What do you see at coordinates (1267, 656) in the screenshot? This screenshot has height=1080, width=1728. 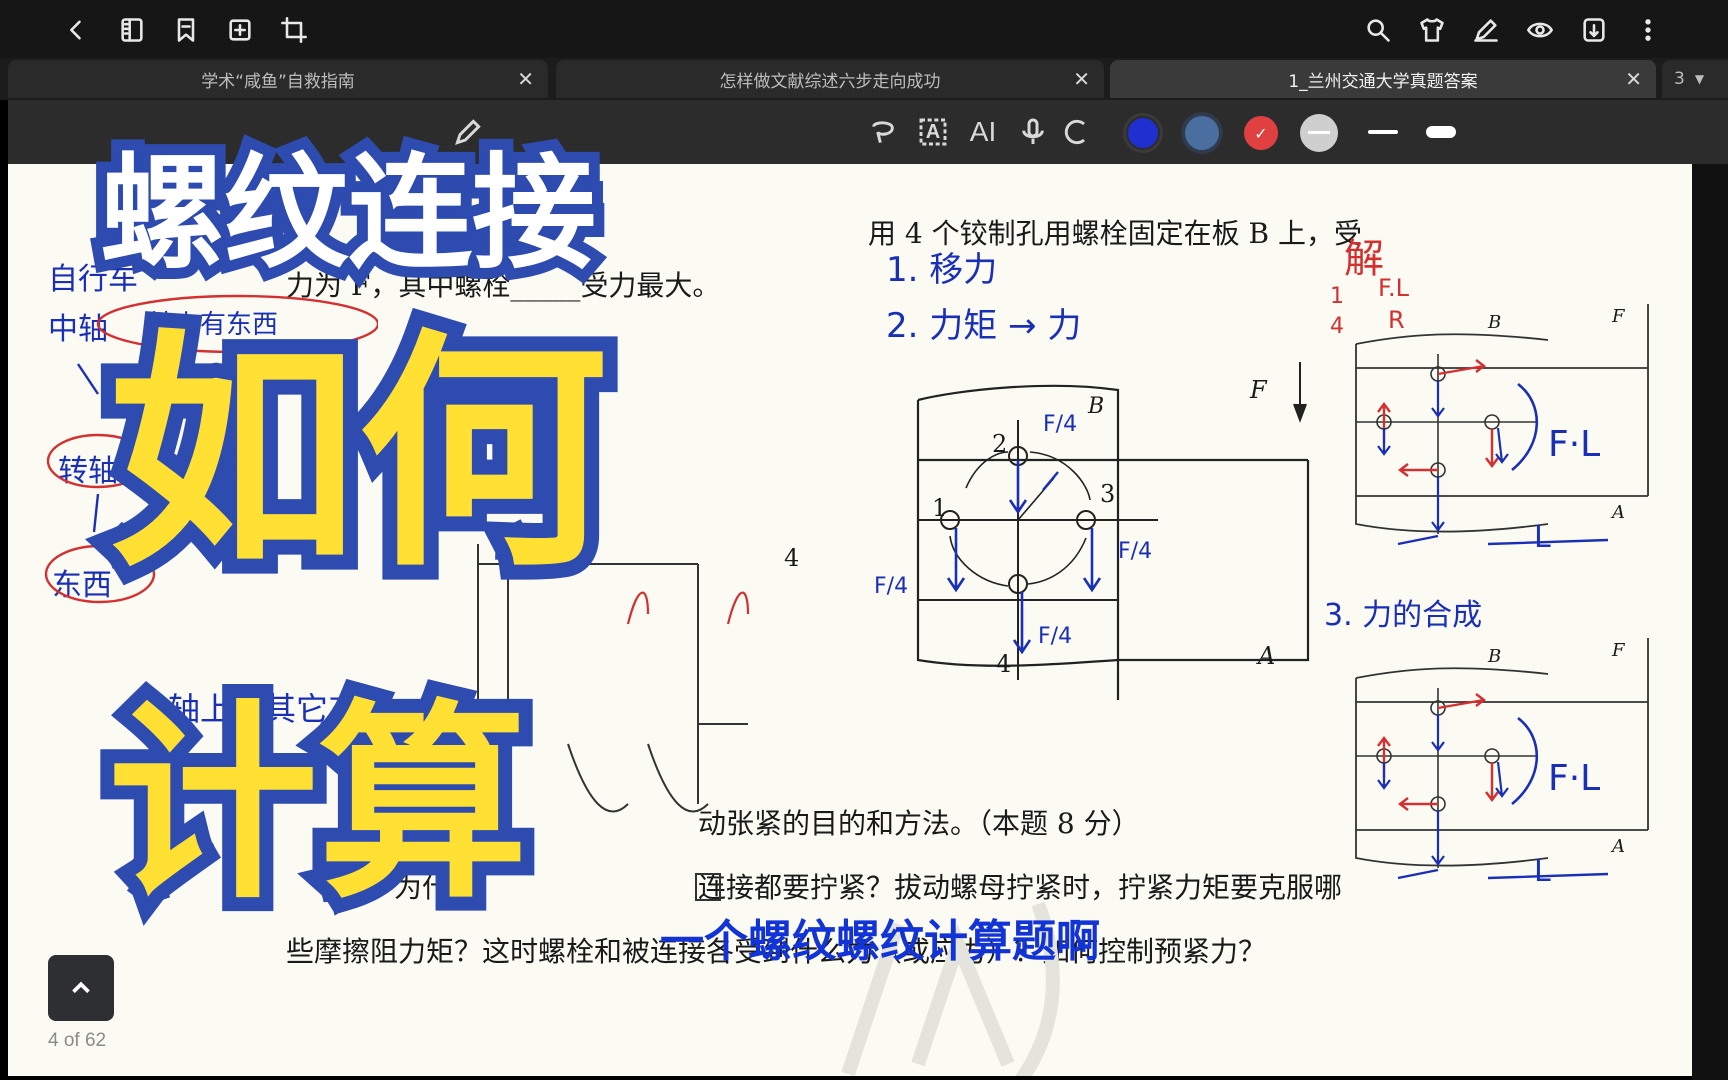 I see `diagram-label-a: A` at bounding box center [1267, 656].